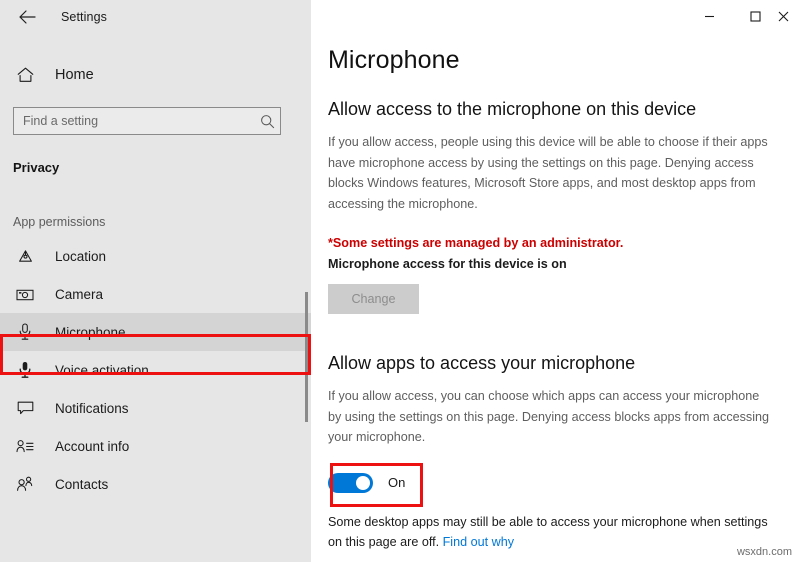  What do you see at coordinates (350, 482) in the screenshot?
I see `apps-access-toggle` at bounding box center [350, 482].